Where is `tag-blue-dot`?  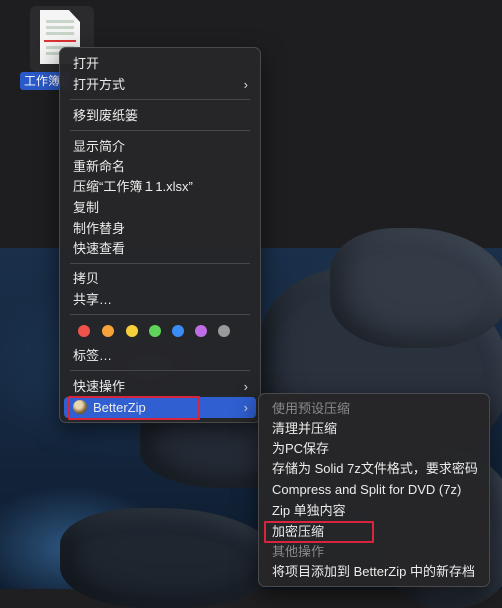 tag-blue-dot is located at coordinates (178, 331).